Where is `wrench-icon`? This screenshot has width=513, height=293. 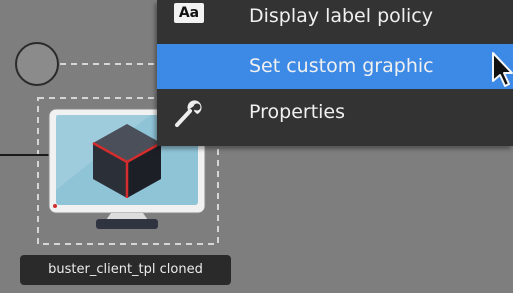 wrench-icon is located at coordinates (188, 113).